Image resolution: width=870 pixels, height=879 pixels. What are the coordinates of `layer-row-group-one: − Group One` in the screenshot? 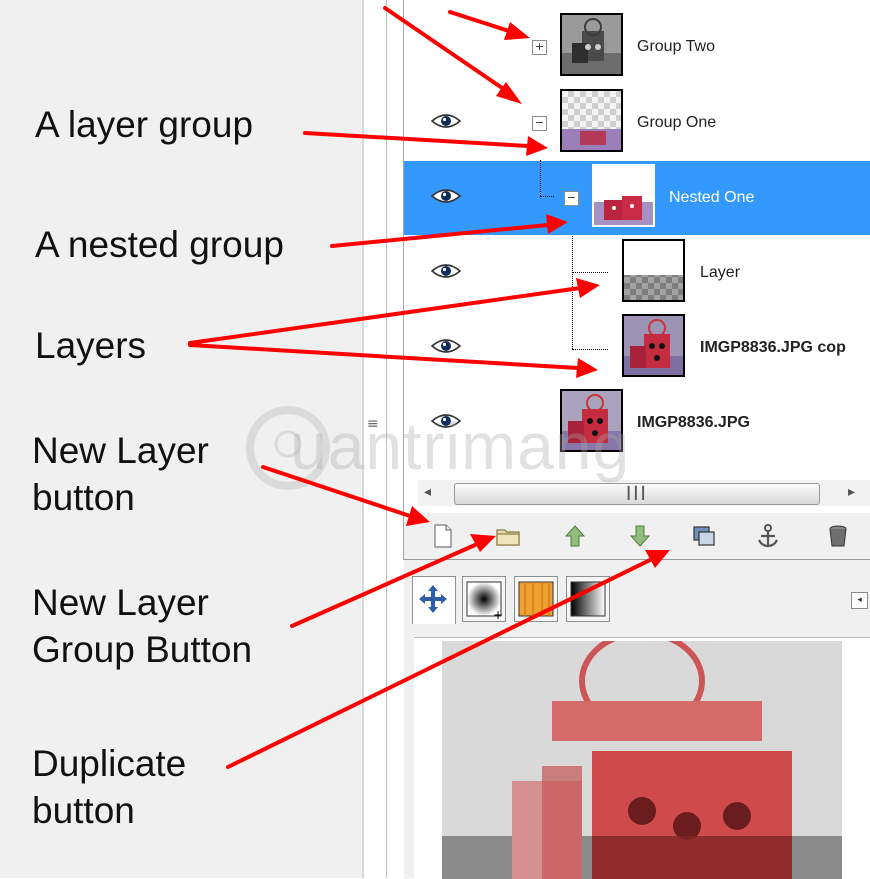 It's located at (637, 123).